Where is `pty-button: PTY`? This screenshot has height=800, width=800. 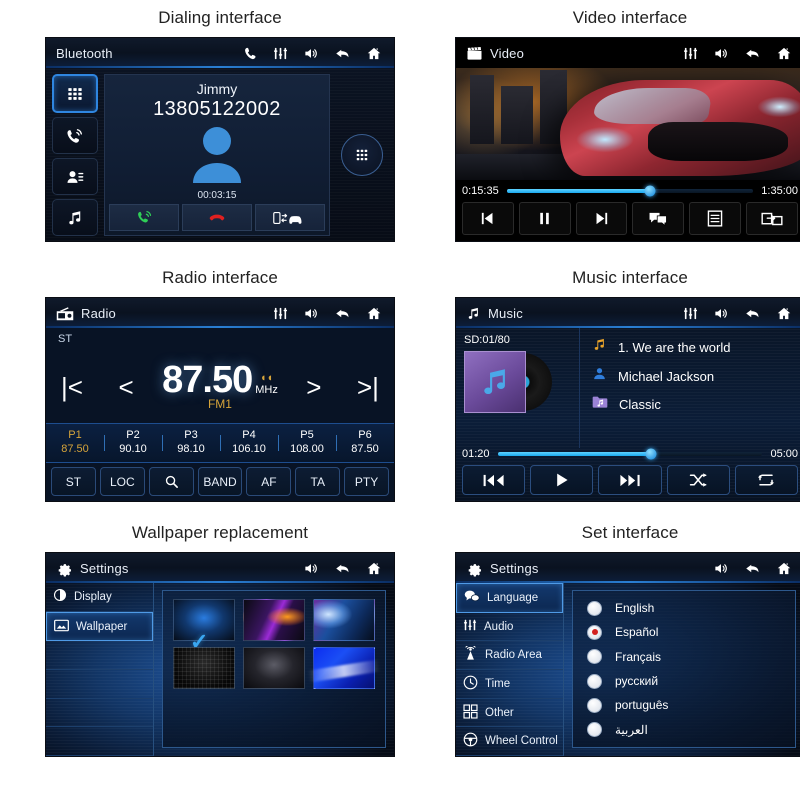 pty-button: PTY is located at coordinates (367, 481).